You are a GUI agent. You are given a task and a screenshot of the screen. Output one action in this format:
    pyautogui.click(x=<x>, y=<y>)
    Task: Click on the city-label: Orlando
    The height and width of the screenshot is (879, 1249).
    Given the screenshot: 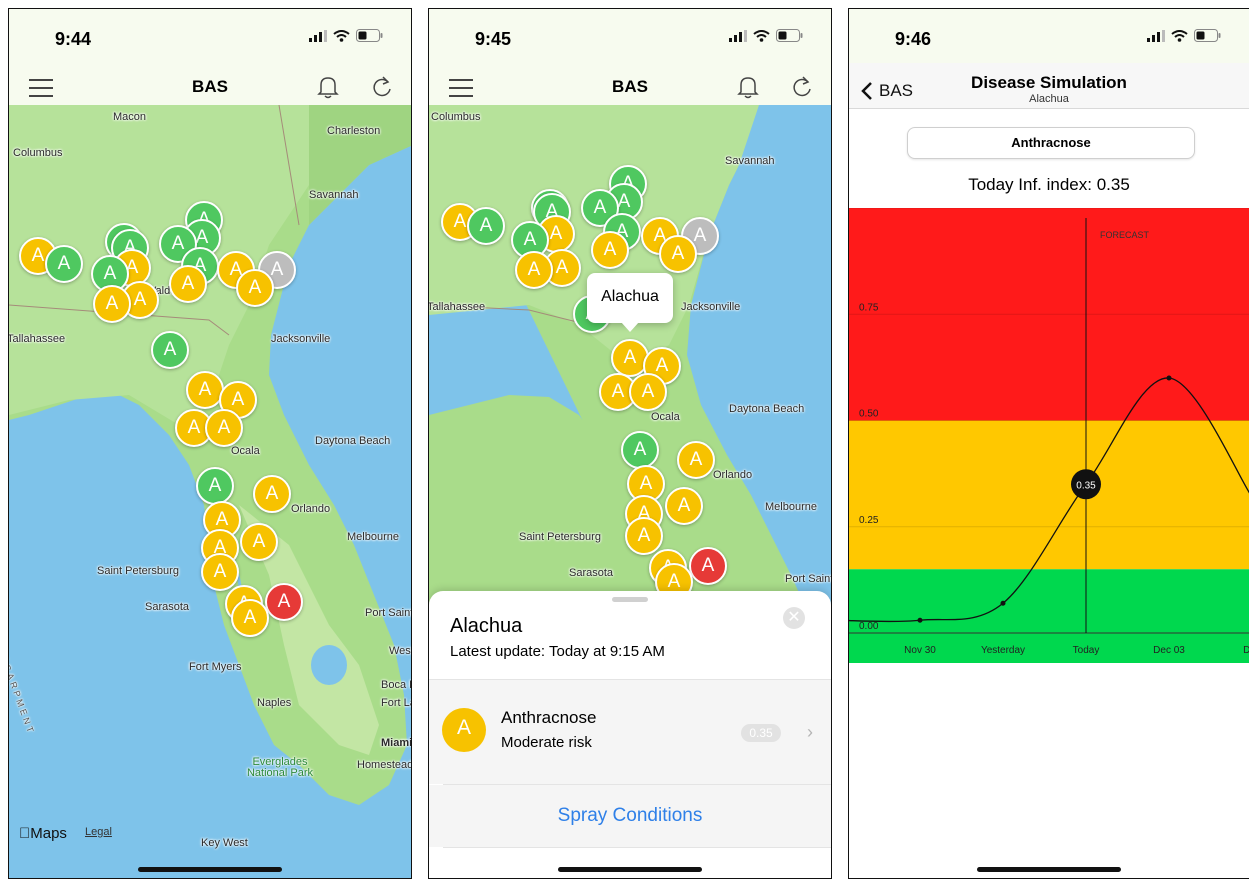 What is the action you would take?
    pyautogui.click(x=733, y=475)
    